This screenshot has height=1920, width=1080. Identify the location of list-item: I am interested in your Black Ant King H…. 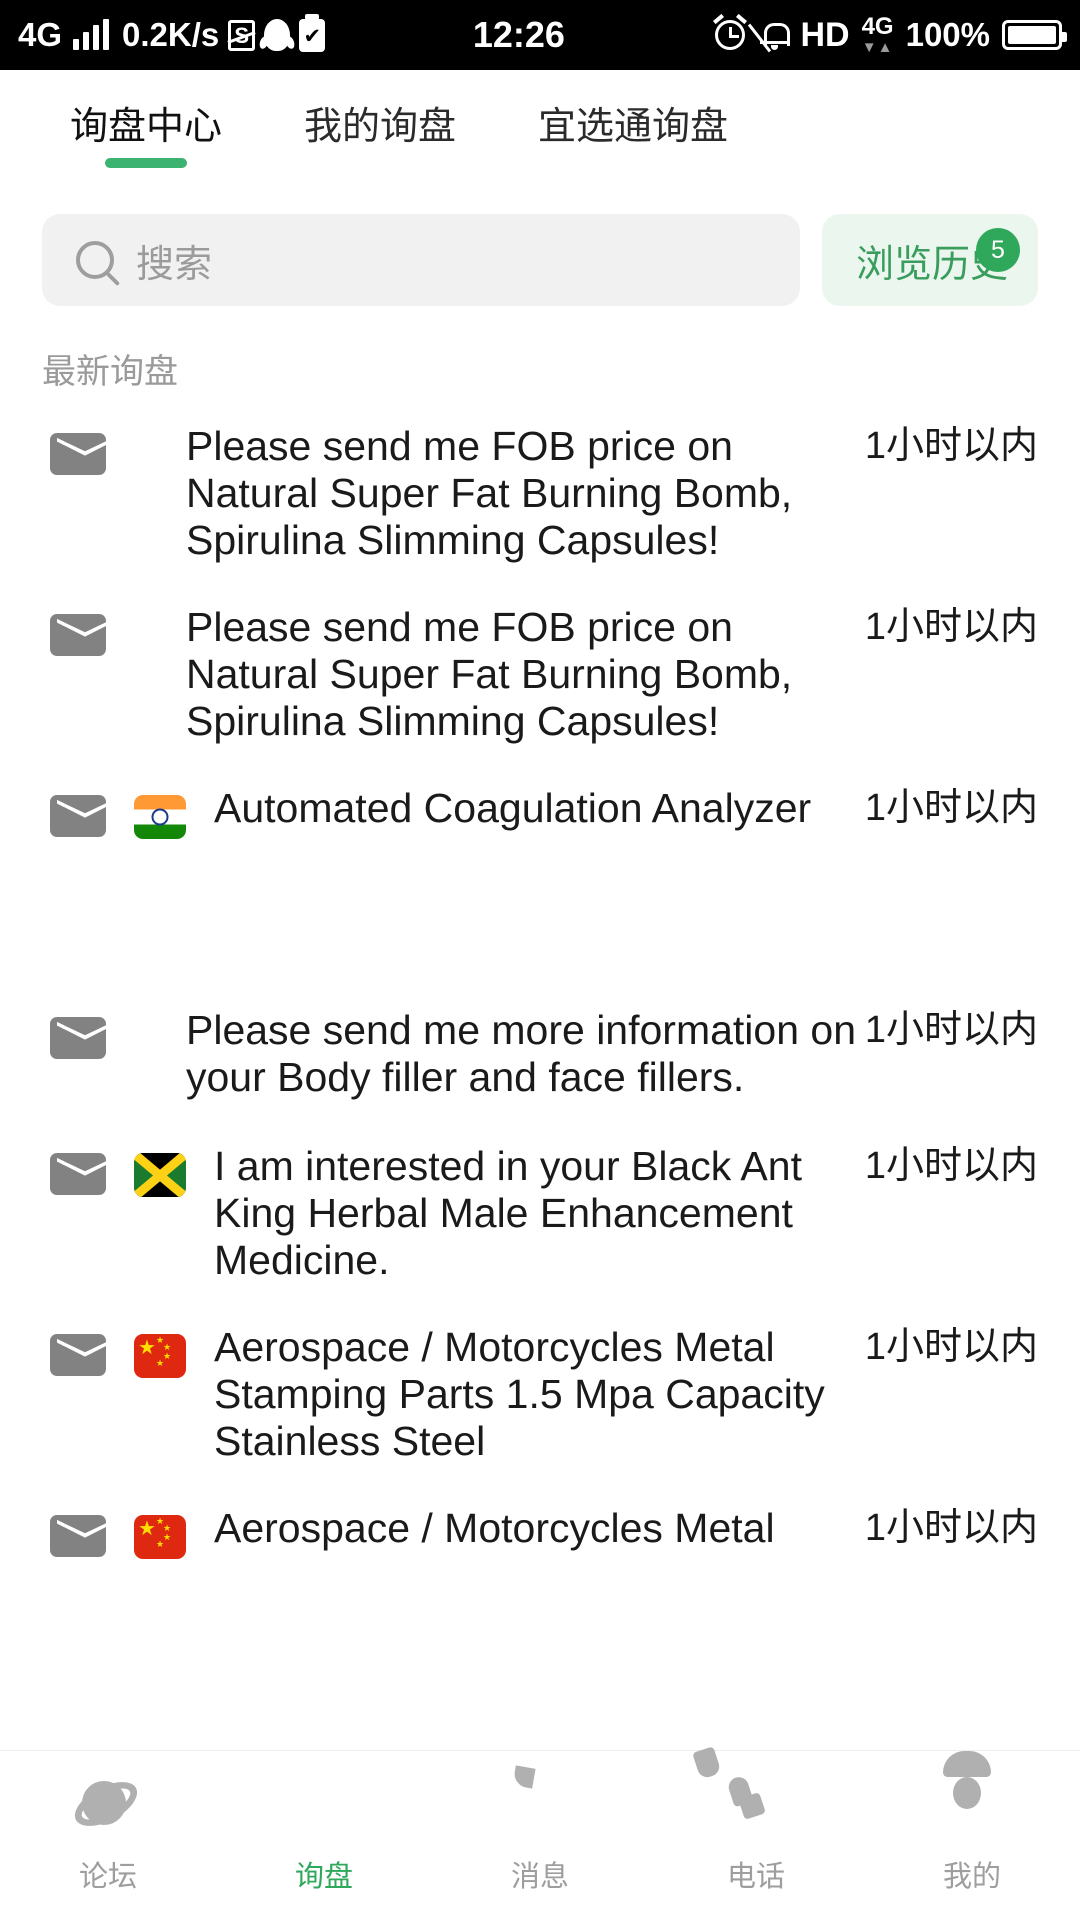
(540, 1213).